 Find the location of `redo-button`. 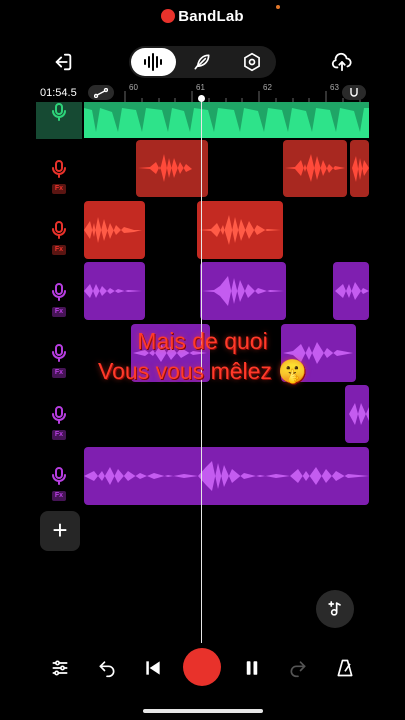

redo-button is located at coordinates (298, 668).